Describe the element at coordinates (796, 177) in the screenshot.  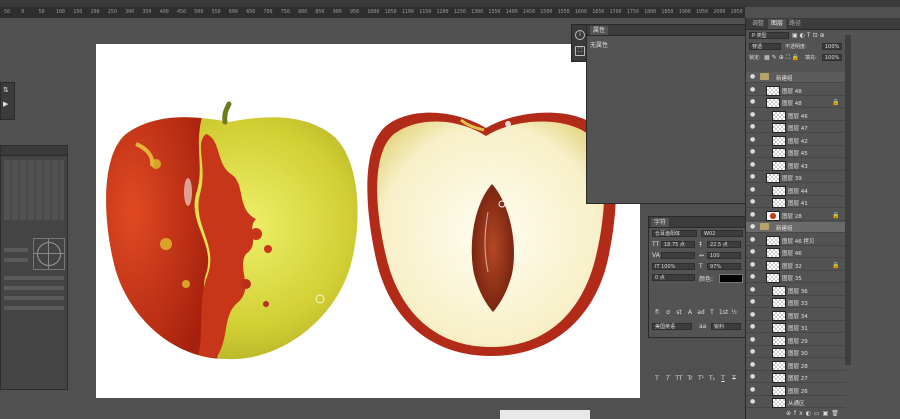
I see `layer-row: ● 图层 39` at that location.